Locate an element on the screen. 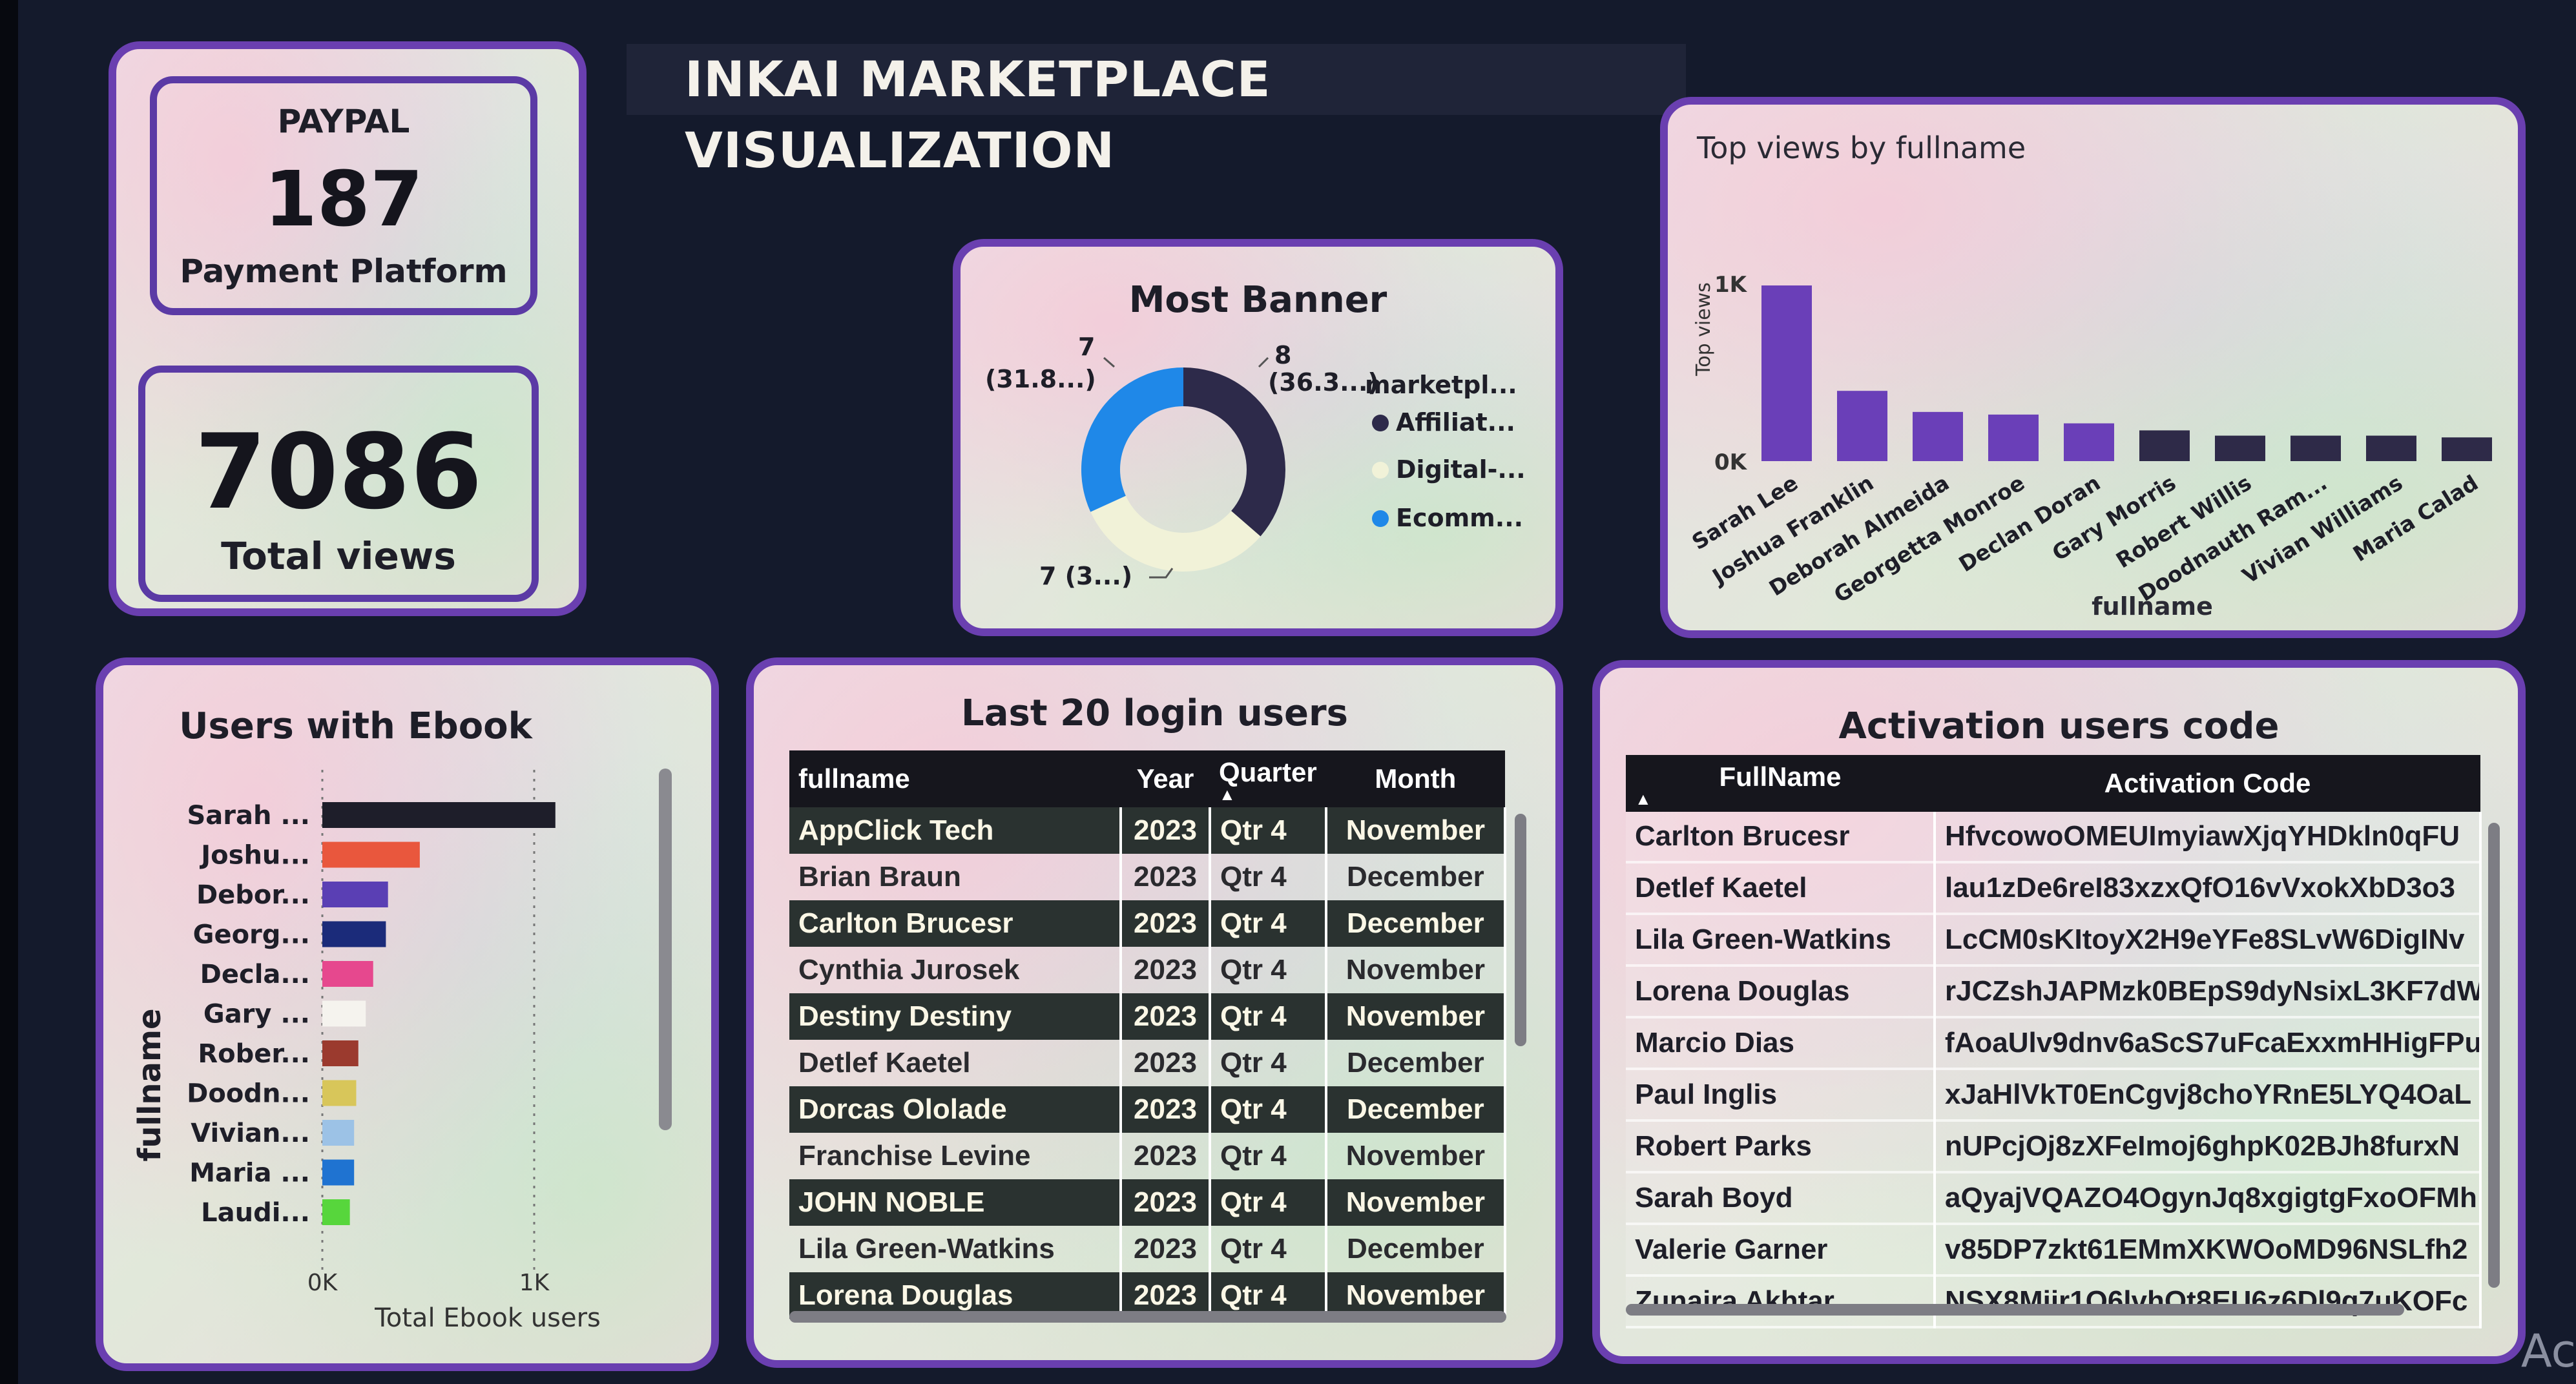  table-row: JOHN NOBLE 2023 Qtr 4 November is located at coordinates (1148, 1202).